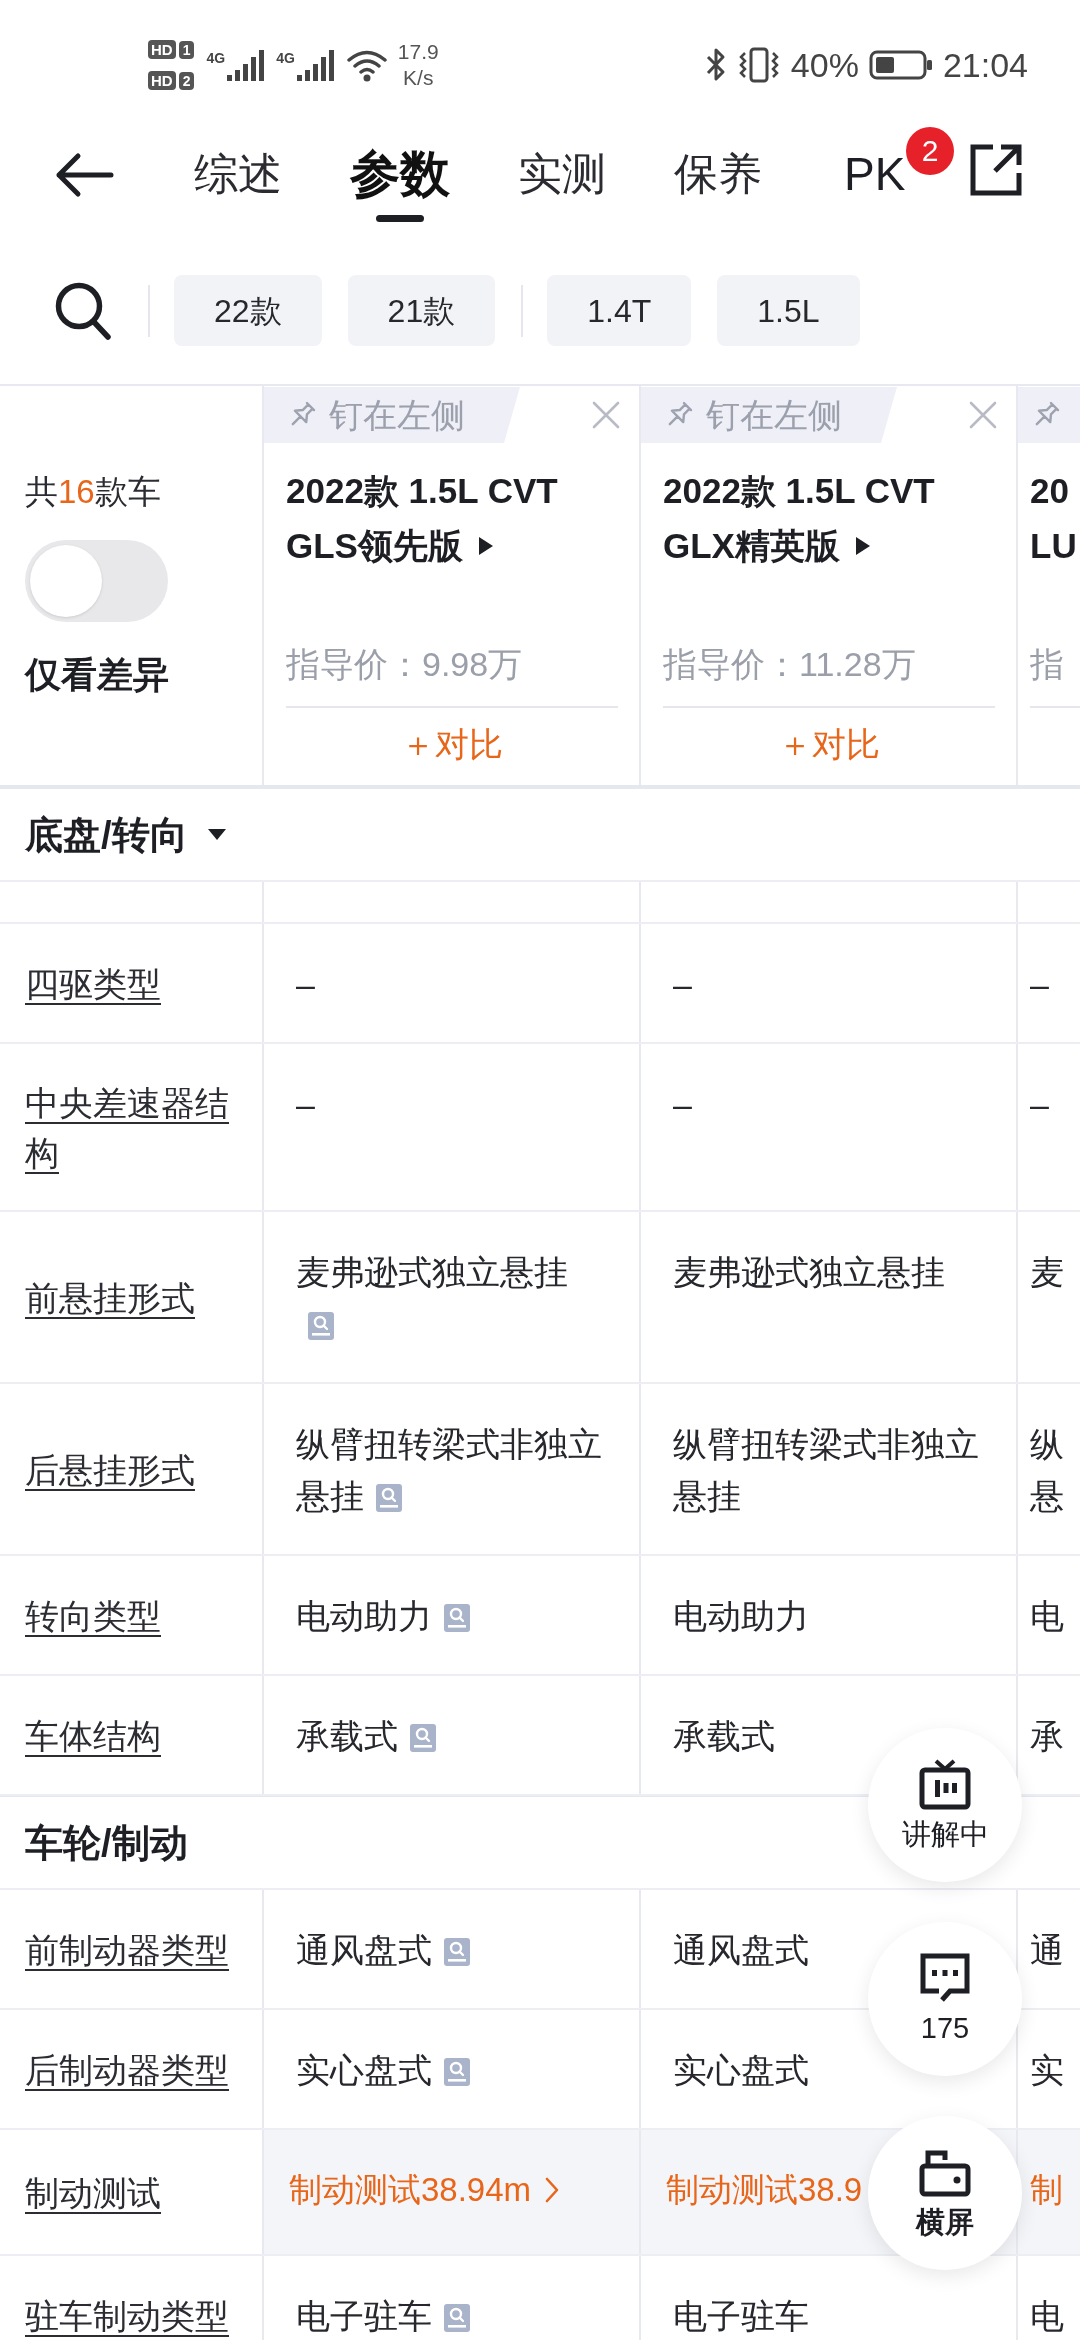 This screenshot has width=1080, height=2340. What do you see at coordinates (930, 151) in the screenshot?
I see `count-badge: 2` at bounding box center [930, 151].